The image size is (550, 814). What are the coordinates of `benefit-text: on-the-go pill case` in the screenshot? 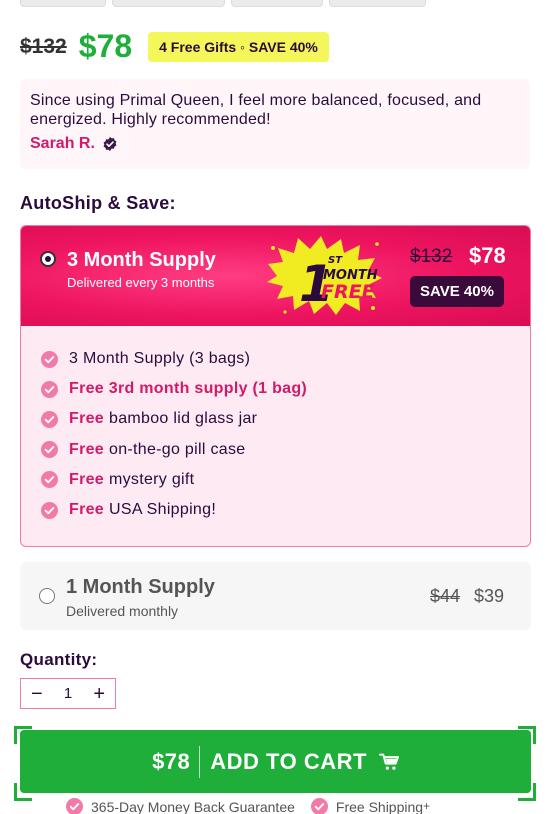 It's located at (177, 449).